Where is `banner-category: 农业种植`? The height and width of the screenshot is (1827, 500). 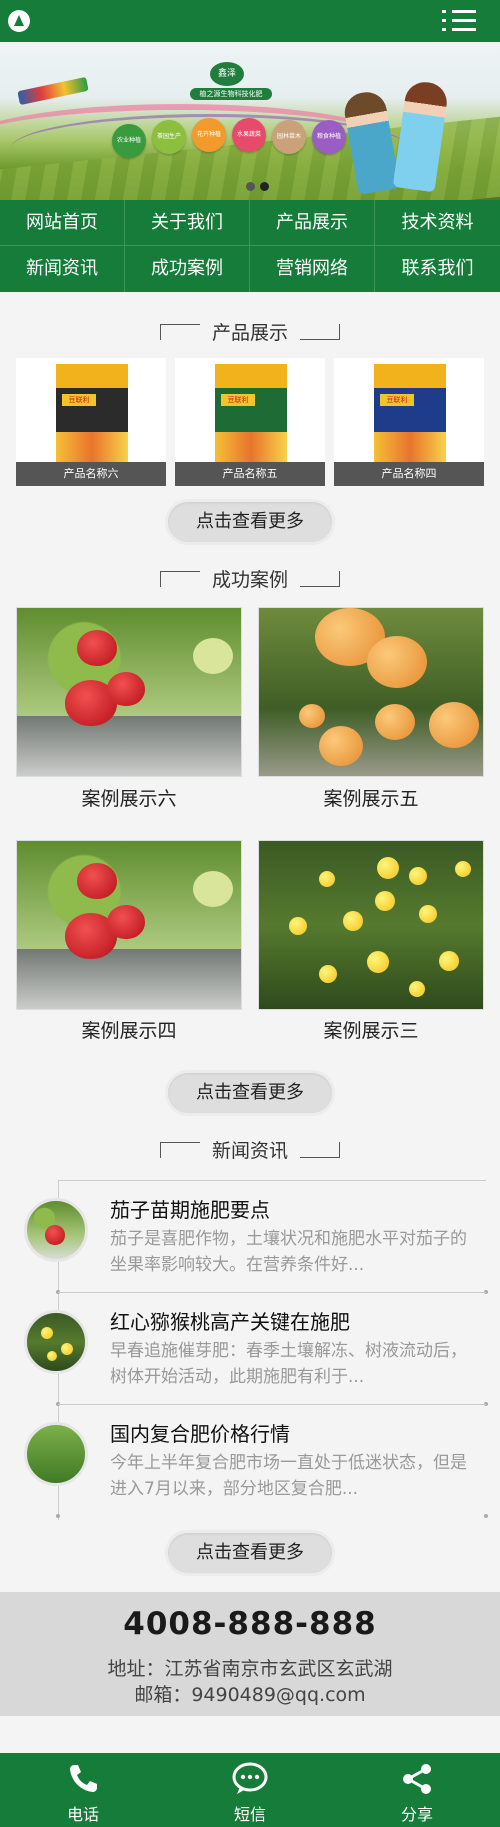 banner-category: 农业种植 is located at coordinates (129, 141).